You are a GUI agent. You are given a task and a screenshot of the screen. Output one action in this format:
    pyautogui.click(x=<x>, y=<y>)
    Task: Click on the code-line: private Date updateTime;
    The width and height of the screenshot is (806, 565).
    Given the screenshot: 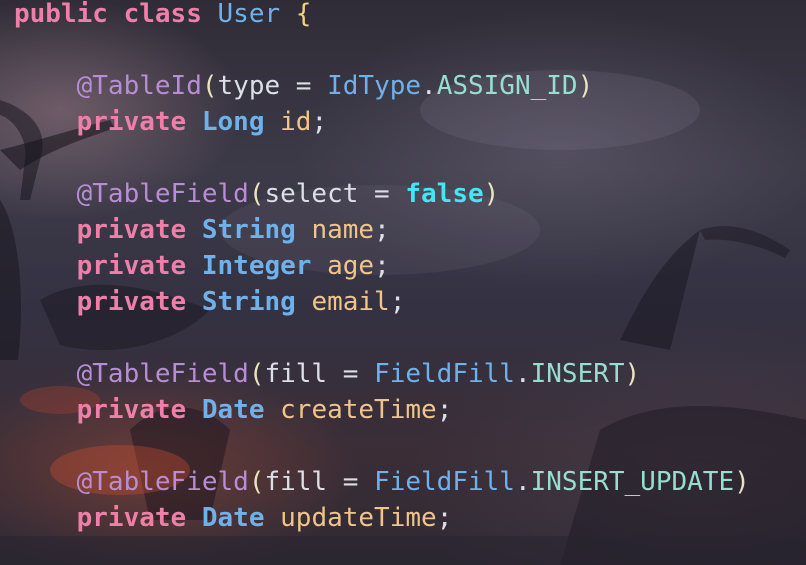 What is the action you would take?
    pyautogui.click(x=382, y=518)
    